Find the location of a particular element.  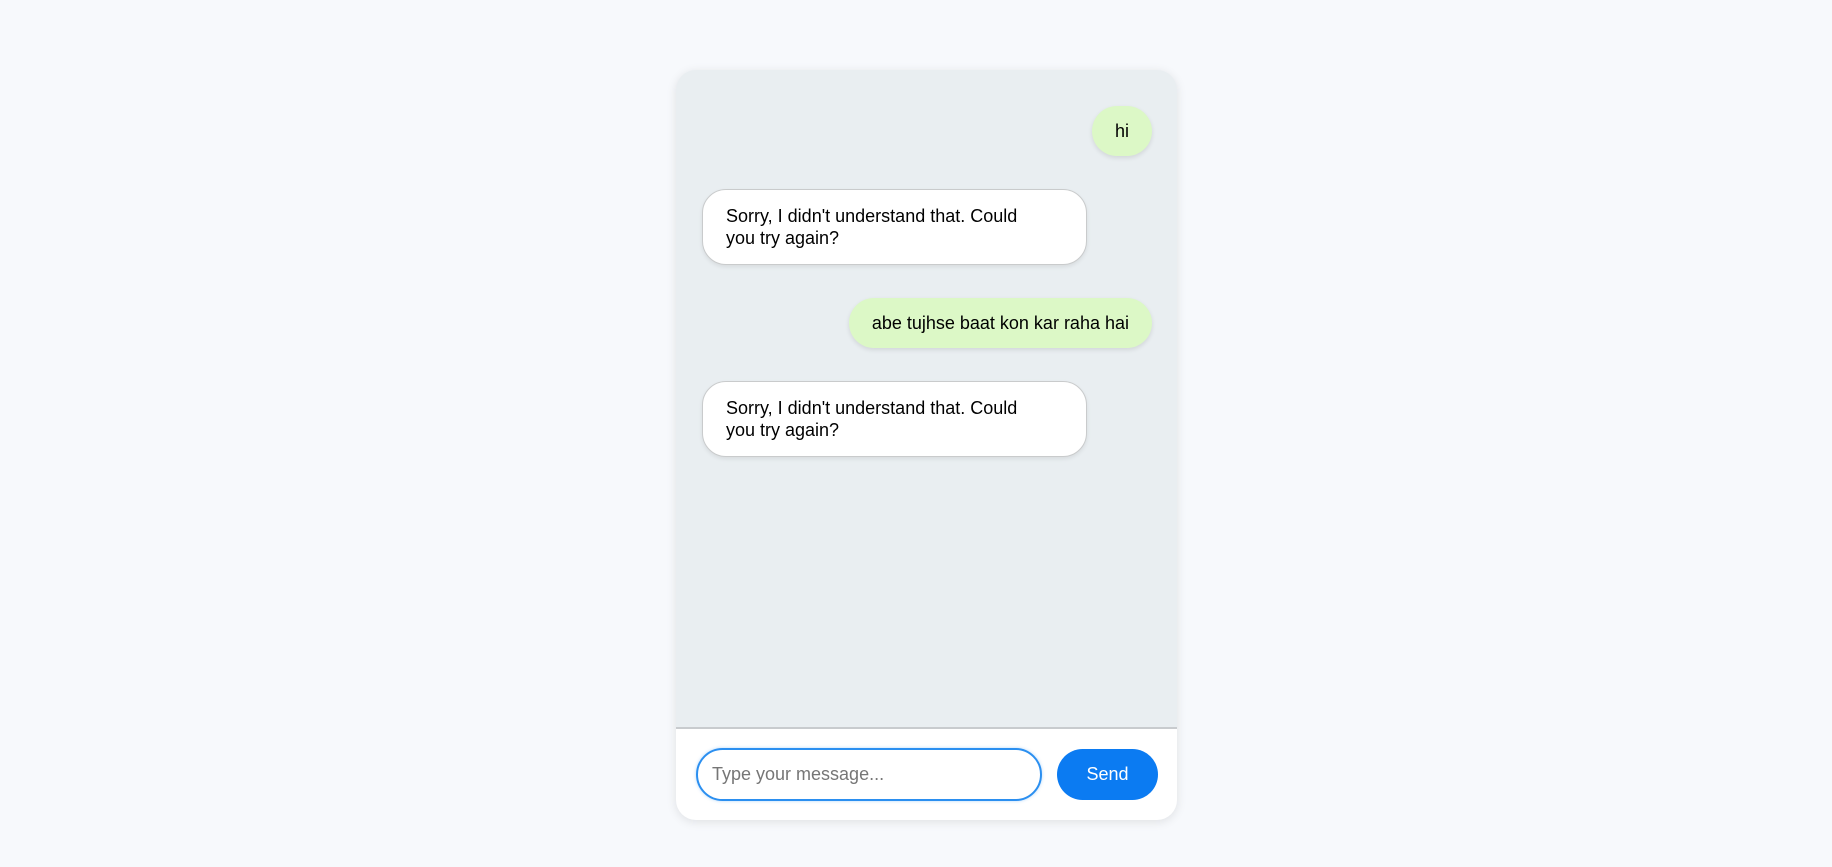

message-text: abe tujhse baat kon kar raha hai is located at coordinates (1000, 323).